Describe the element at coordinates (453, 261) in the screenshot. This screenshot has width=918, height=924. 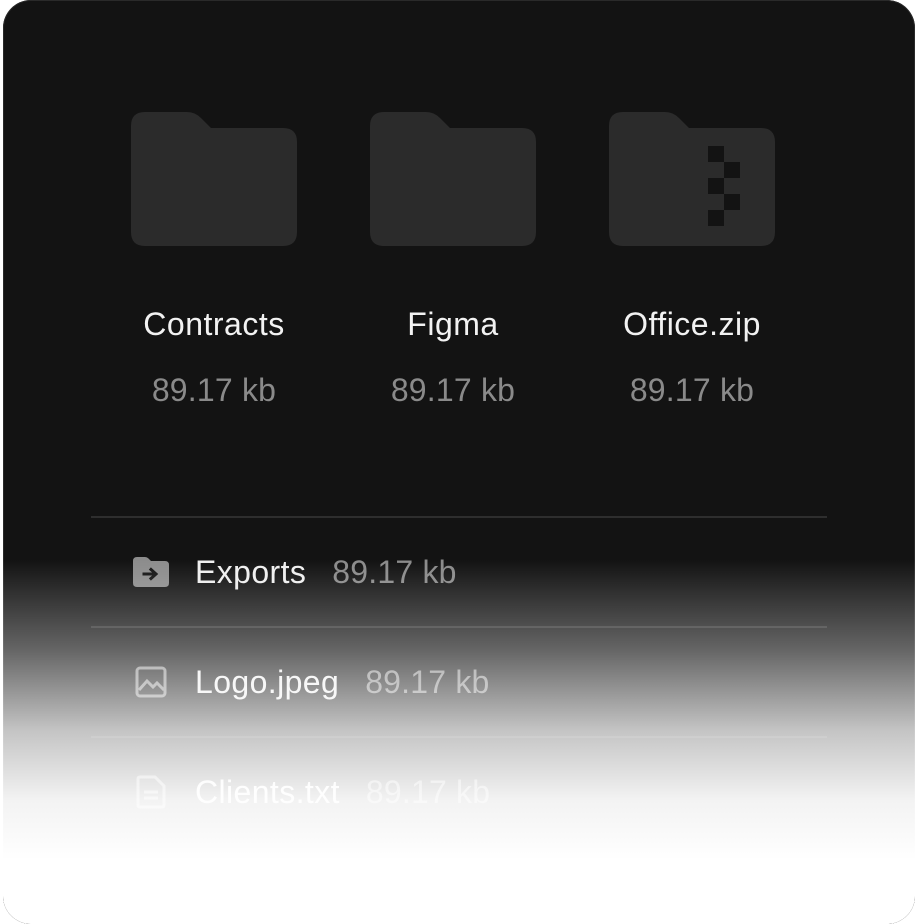
I see `folder-tile-figma: Figma 89.17 kb` at that location.